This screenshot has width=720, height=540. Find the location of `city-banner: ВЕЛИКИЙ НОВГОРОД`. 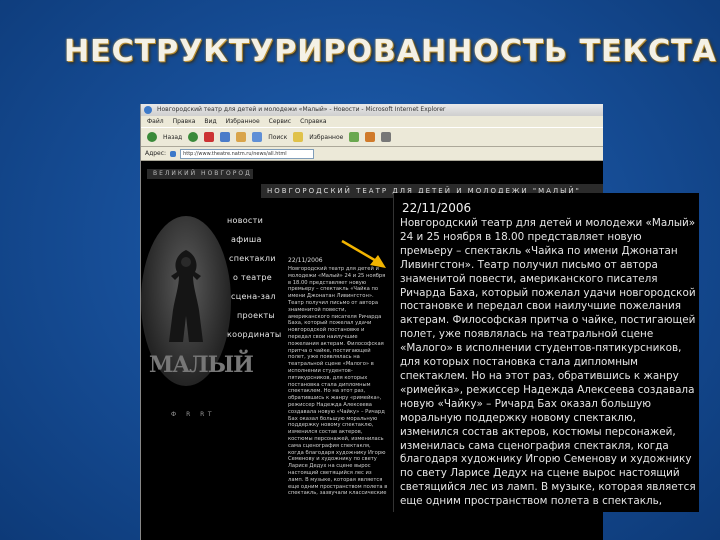

city-banner: ВЕЛИКИЙ НОВГОРОД is located at coordinates (200, 174).